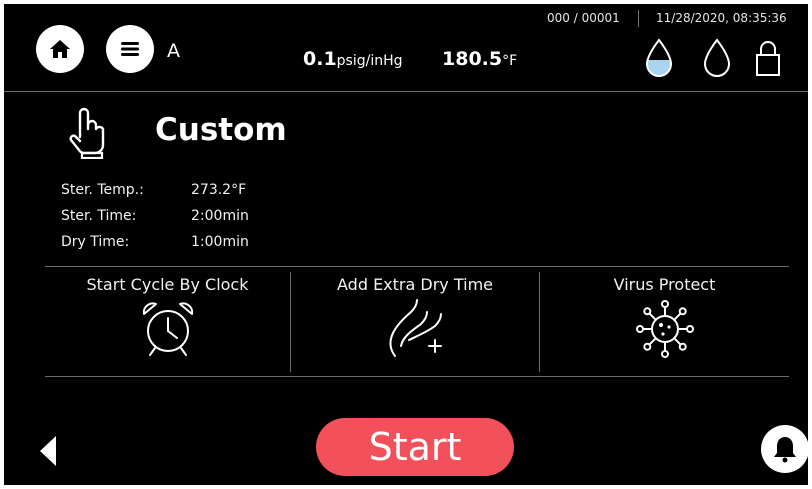 The height and width of the screenshot is (489, 812). I want to click on alarm-clock-icon, so click(167, 329).